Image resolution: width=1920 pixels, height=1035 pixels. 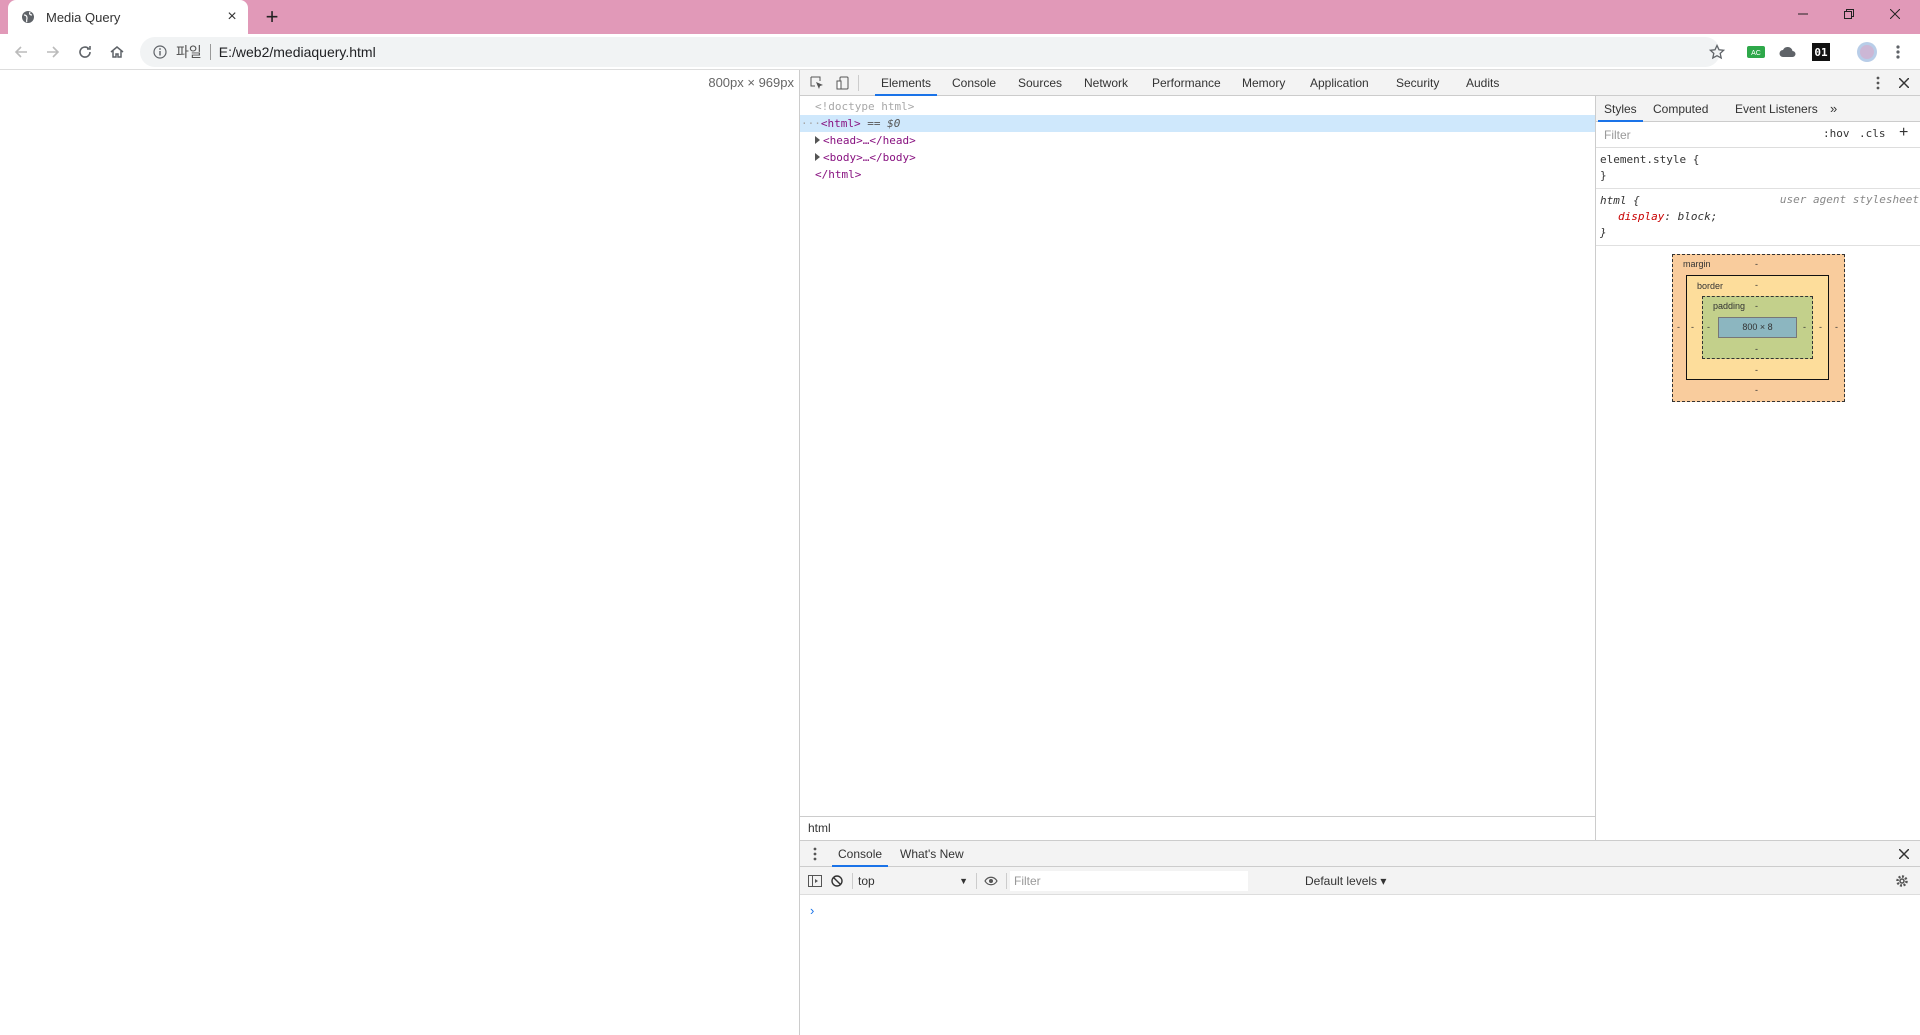 I want to click on cloud-extension-icon, so click(x=1788, y=52).